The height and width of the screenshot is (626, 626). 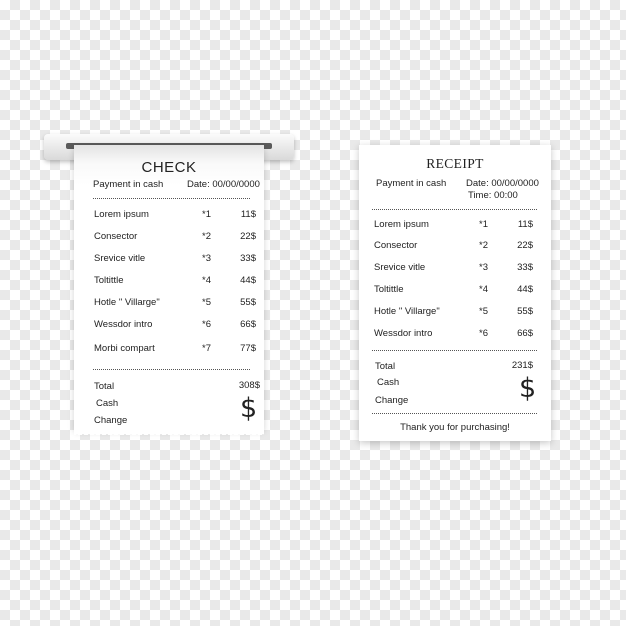 I want to click on check-item-name: Morbi compart, so click(x=124, y=348).